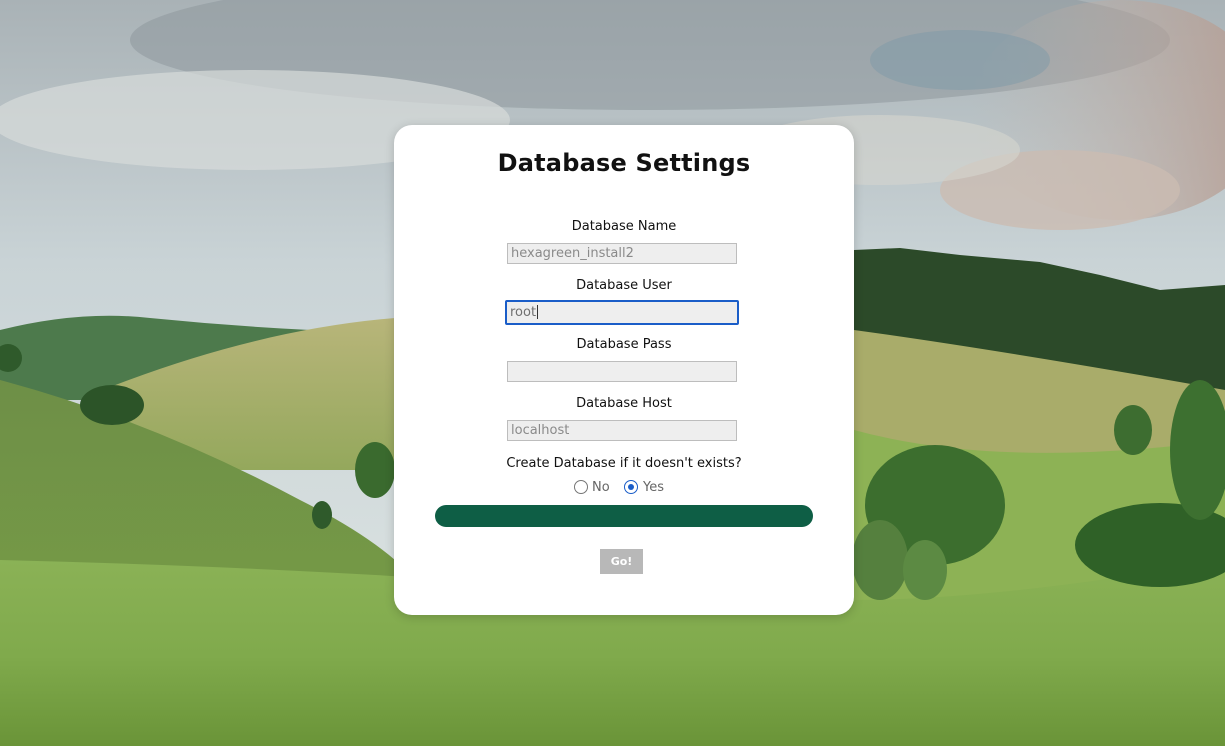  I want to click on create-database-question: Create Database if it doesn't exists?, so click(624, 463).